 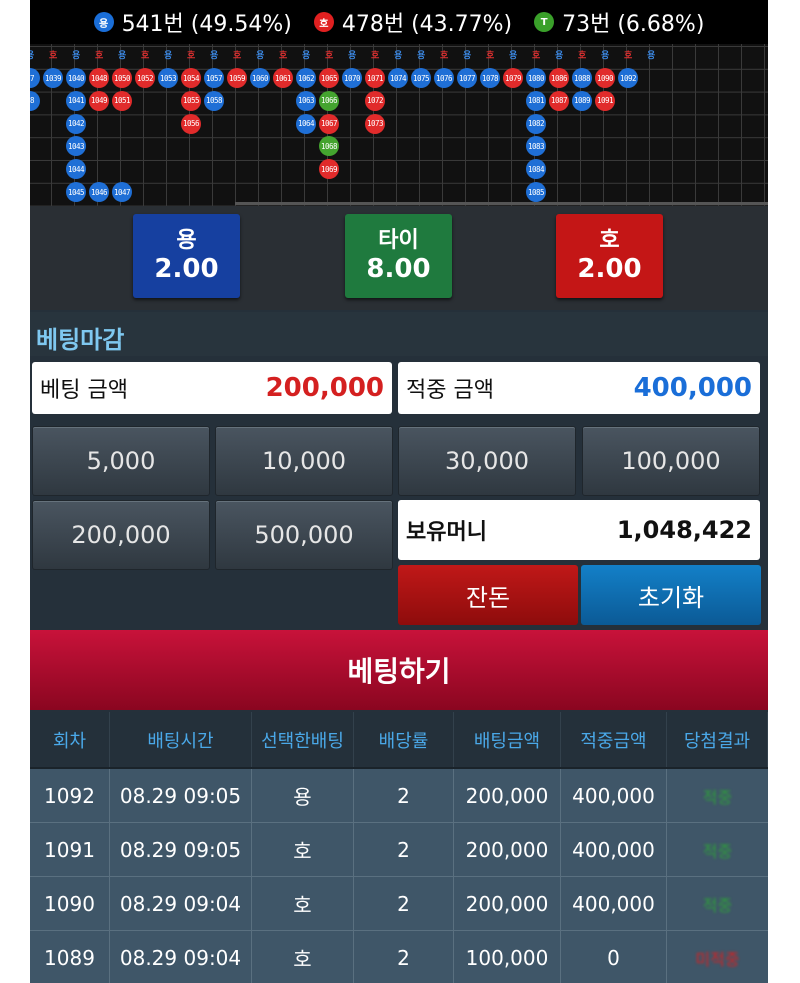 What do you see at coordinates (399, 670) in the screenshot?
I see `place-bet-button: 베팅하기` at bounding box center [399, 670].